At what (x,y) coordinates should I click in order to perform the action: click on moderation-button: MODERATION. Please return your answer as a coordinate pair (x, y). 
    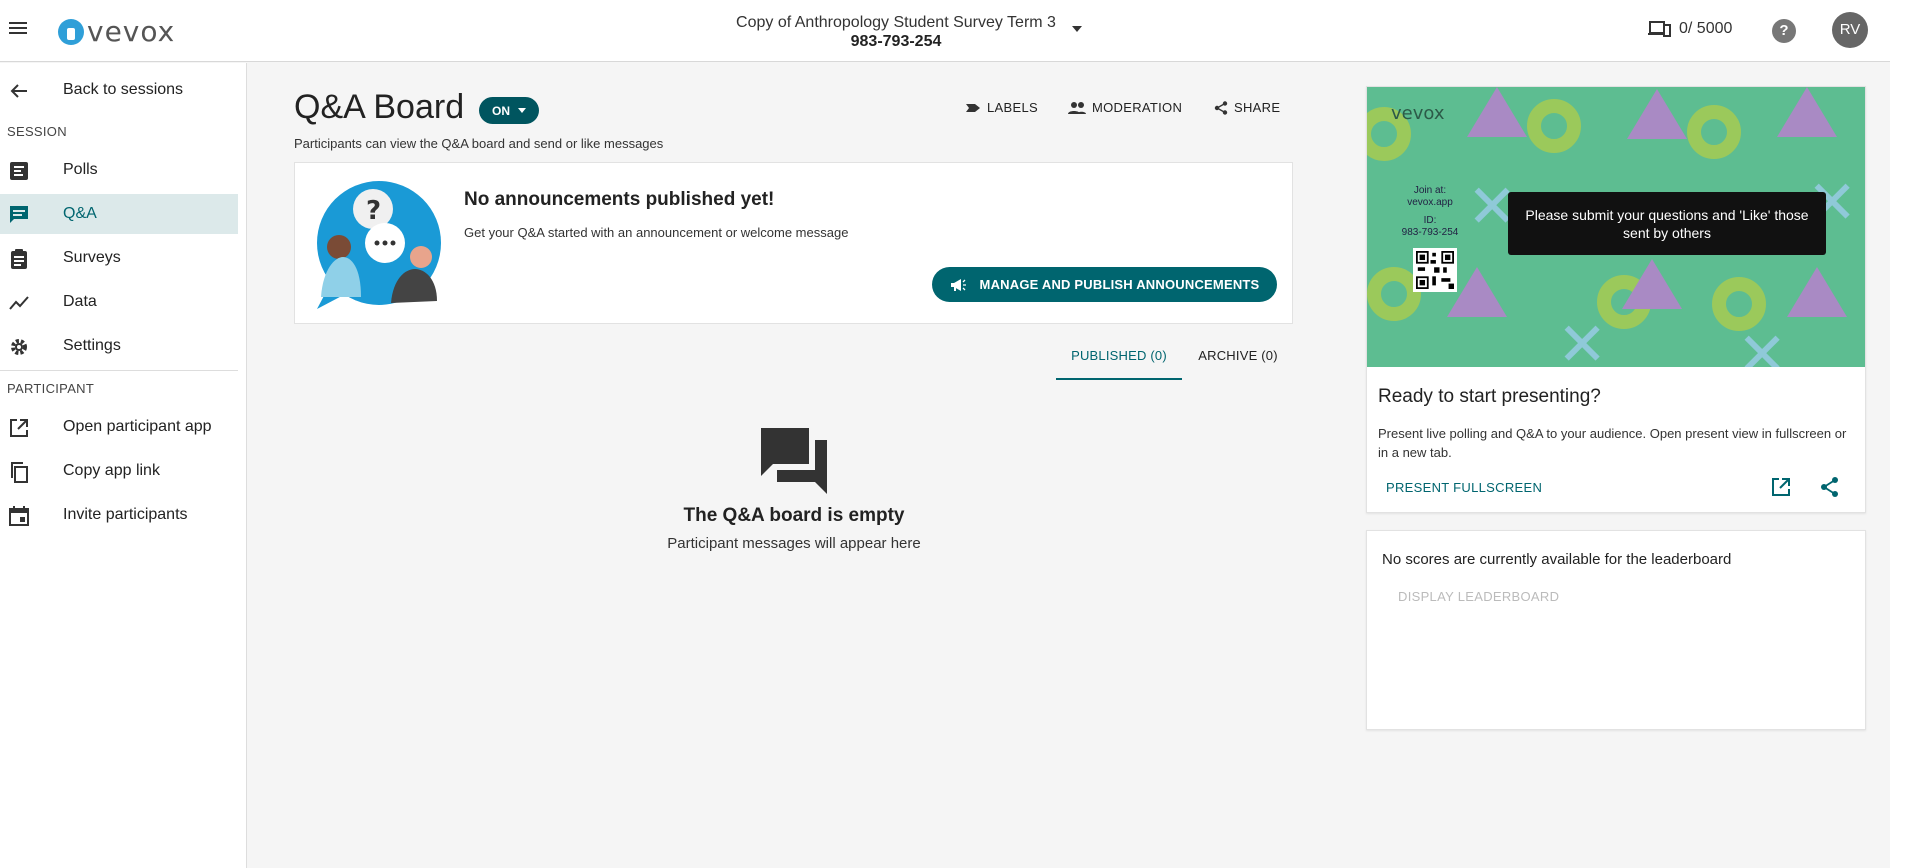
    Looking at the image, I should click on (1125, 107).